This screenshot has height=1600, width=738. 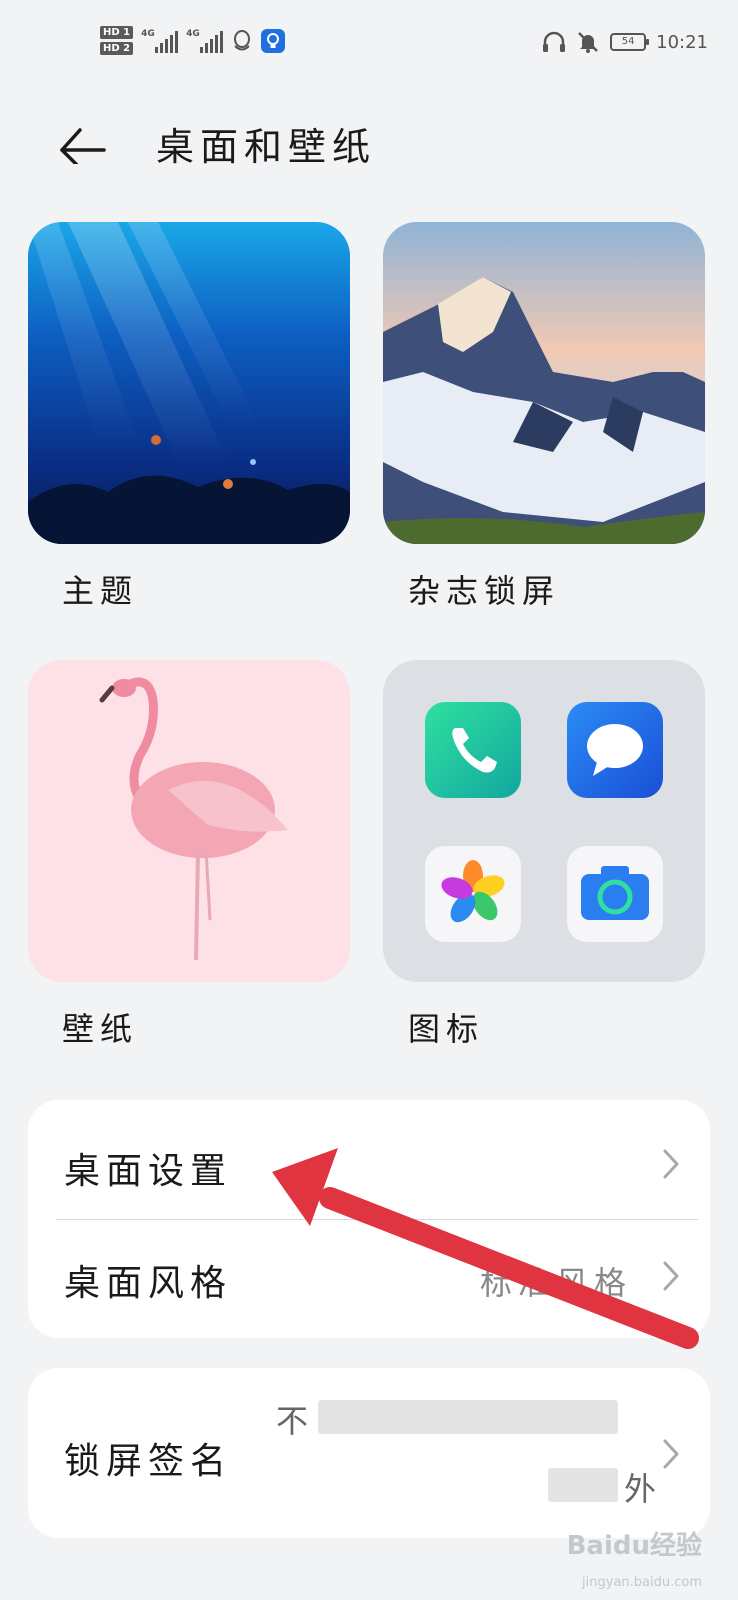 I want to click on sim1-hd-badge: HD 1, so click(x=117, y=32).